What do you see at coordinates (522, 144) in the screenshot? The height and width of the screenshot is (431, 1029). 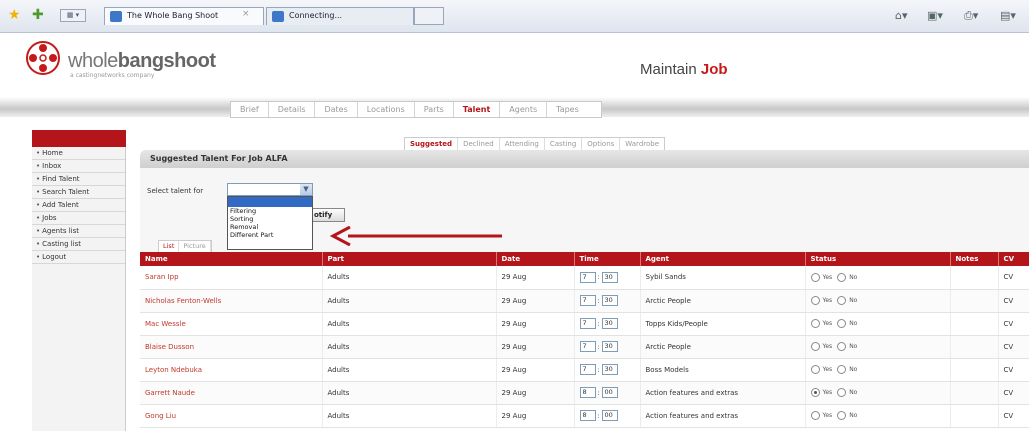 I see `tab-attending: Attending` at bounding box center [522, 144].